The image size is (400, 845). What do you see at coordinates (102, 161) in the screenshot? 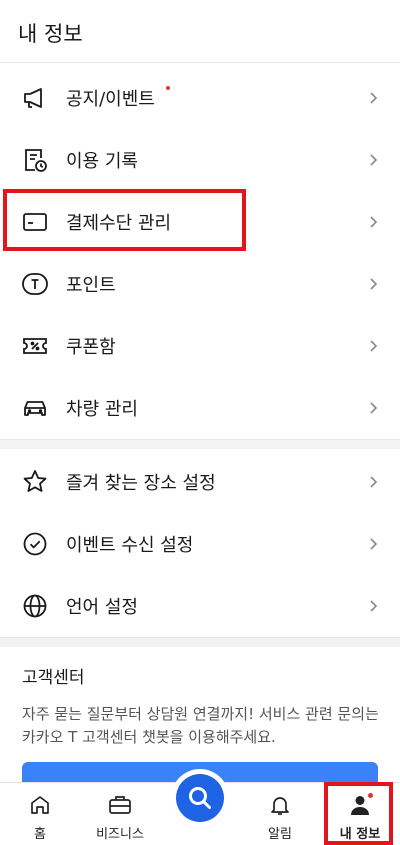
I see `menu-item-label: 이용 기록` at bounding box center [102, 161].